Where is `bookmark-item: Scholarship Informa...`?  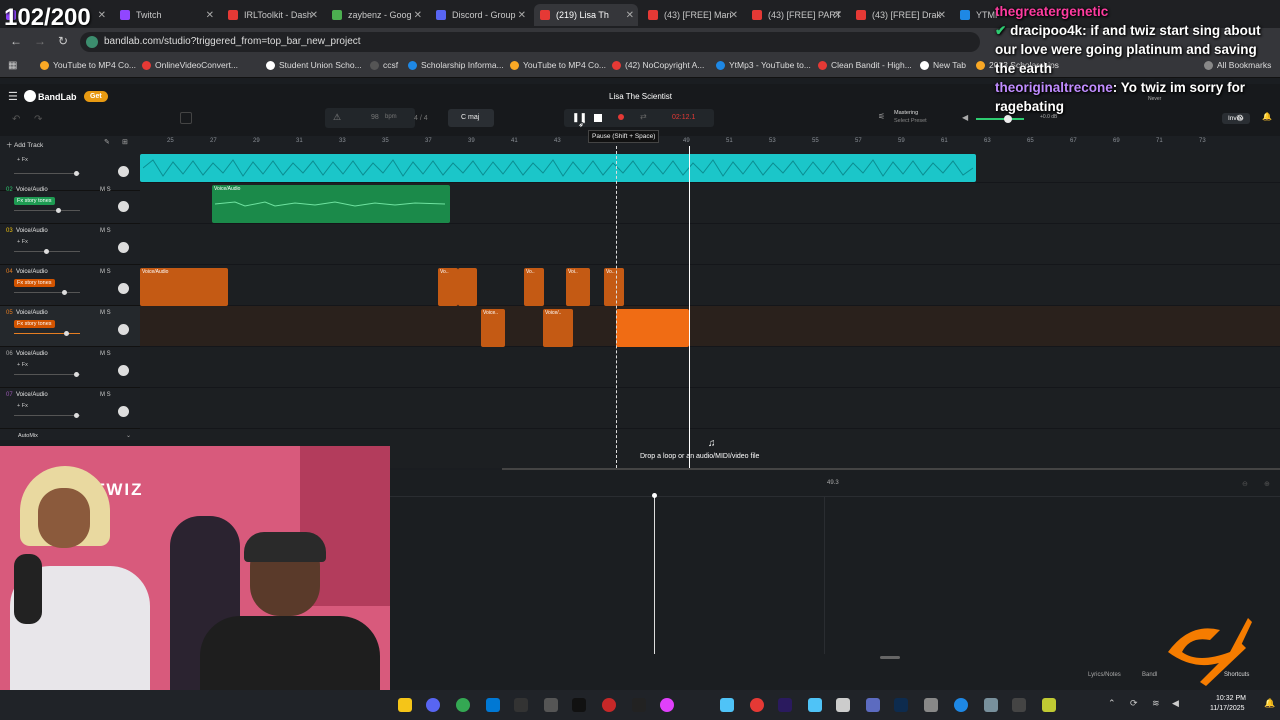 bookmark-item: Scholarship Informa... is located at coordinates (456, 65).